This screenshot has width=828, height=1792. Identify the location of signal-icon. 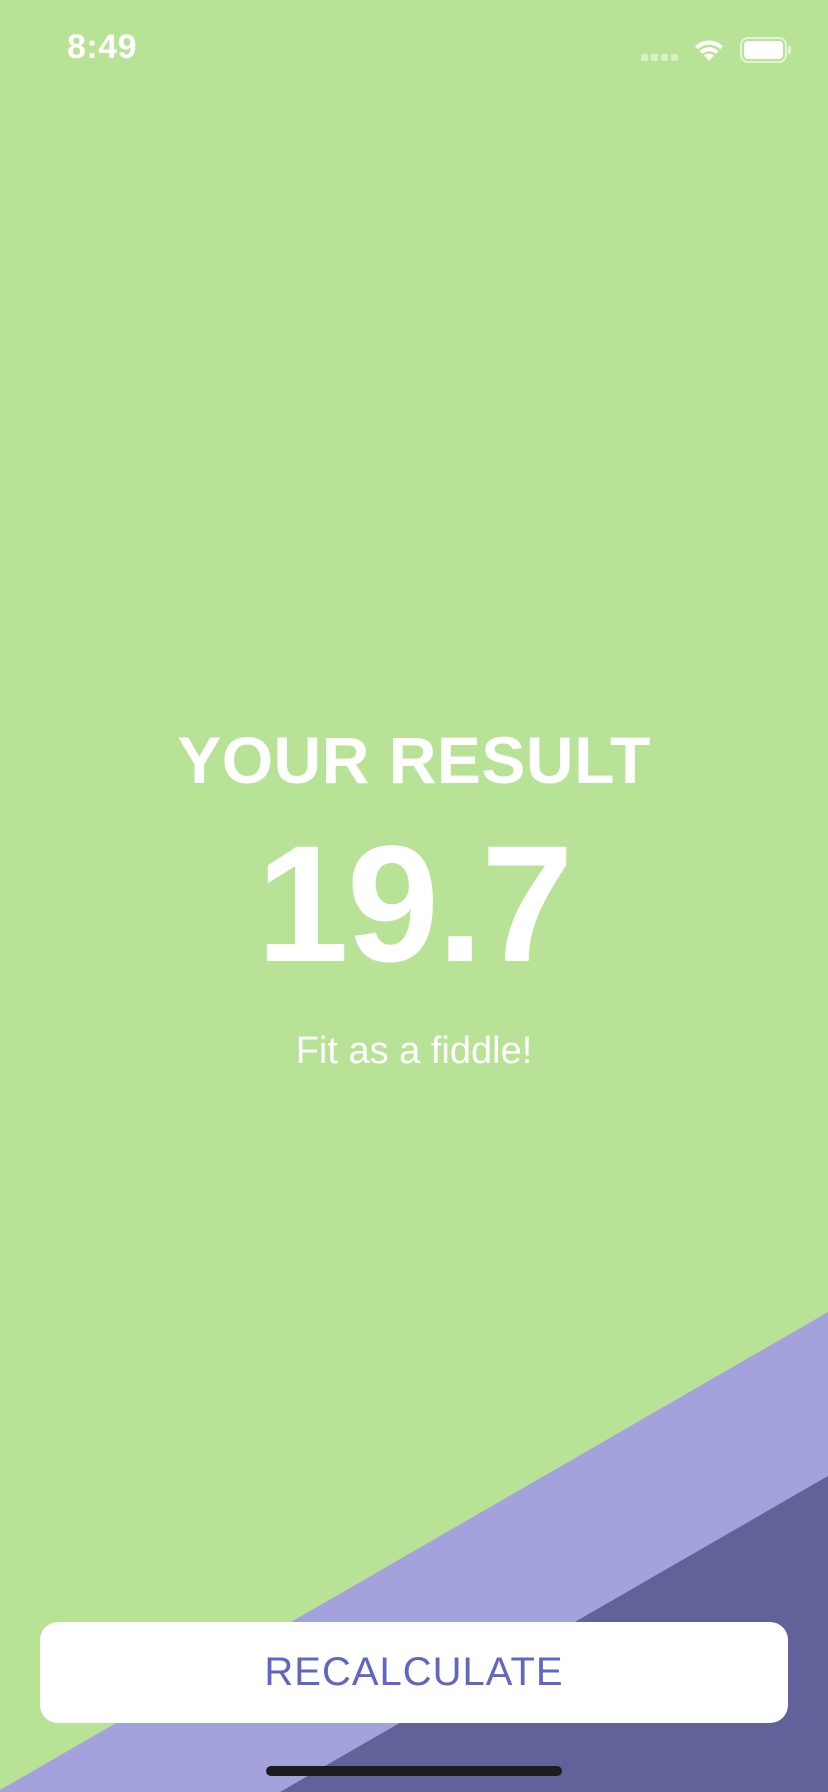
(659, 50).